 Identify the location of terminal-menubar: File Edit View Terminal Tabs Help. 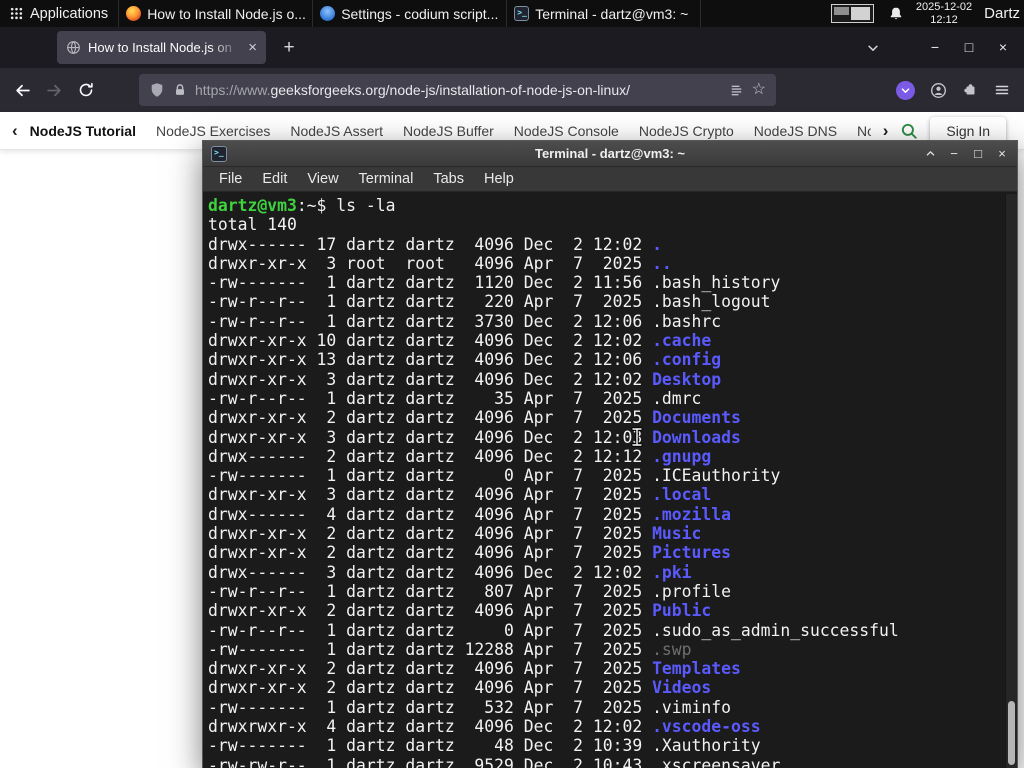
(610, 179).